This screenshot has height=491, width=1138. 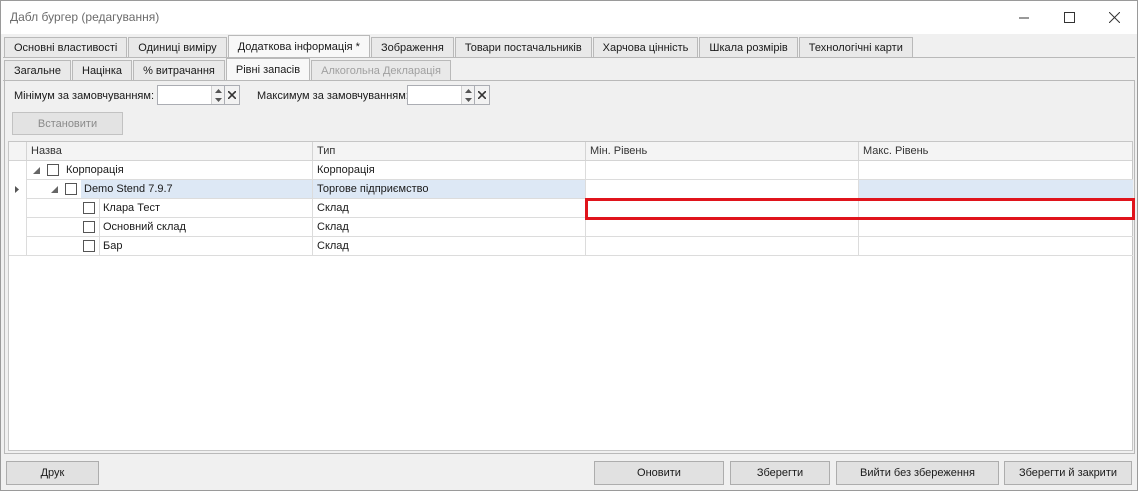 I want to click on min-default-label: Мінімум за замовчуванням:, so click(x=84, y=96).